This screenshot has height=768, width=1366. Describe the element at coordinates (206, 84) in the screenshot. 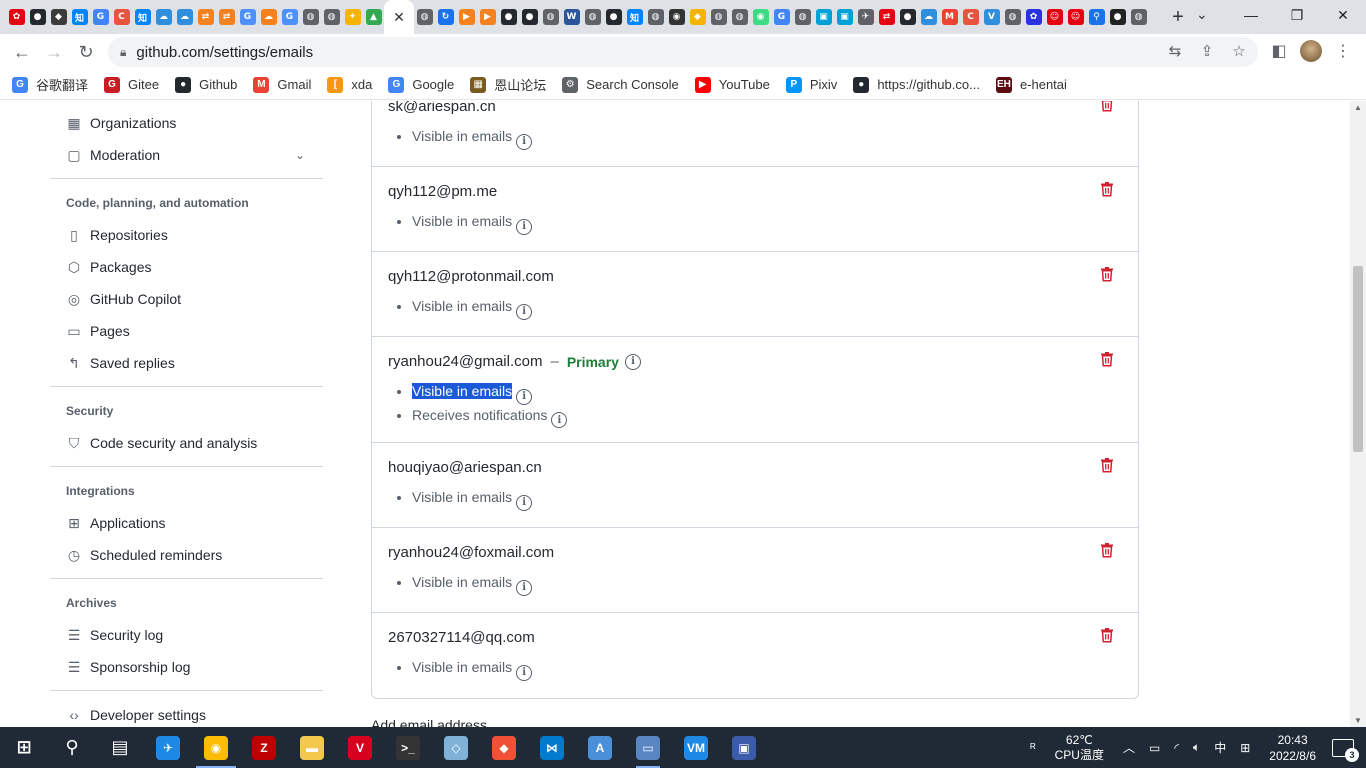

I see `bookmark-item: ● Github` at that location.